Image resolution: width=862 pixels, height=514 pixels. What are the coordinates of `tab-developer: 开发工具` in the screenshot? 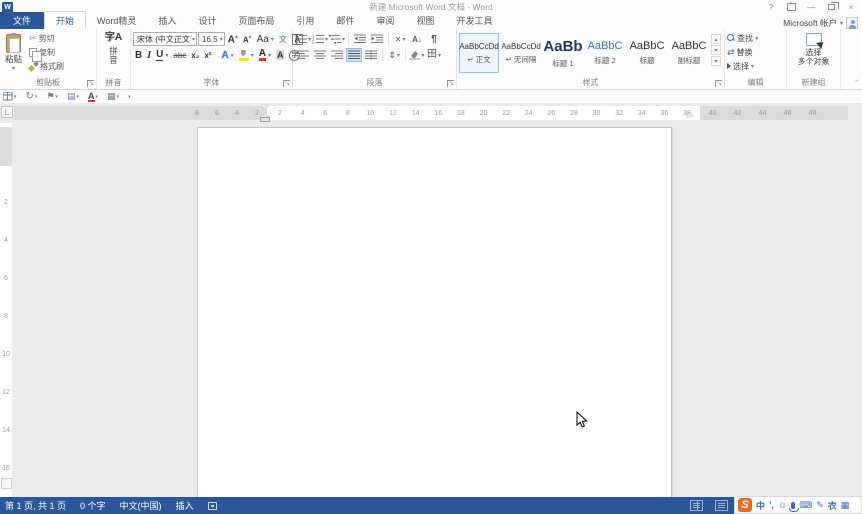 It's located at (474, 20).